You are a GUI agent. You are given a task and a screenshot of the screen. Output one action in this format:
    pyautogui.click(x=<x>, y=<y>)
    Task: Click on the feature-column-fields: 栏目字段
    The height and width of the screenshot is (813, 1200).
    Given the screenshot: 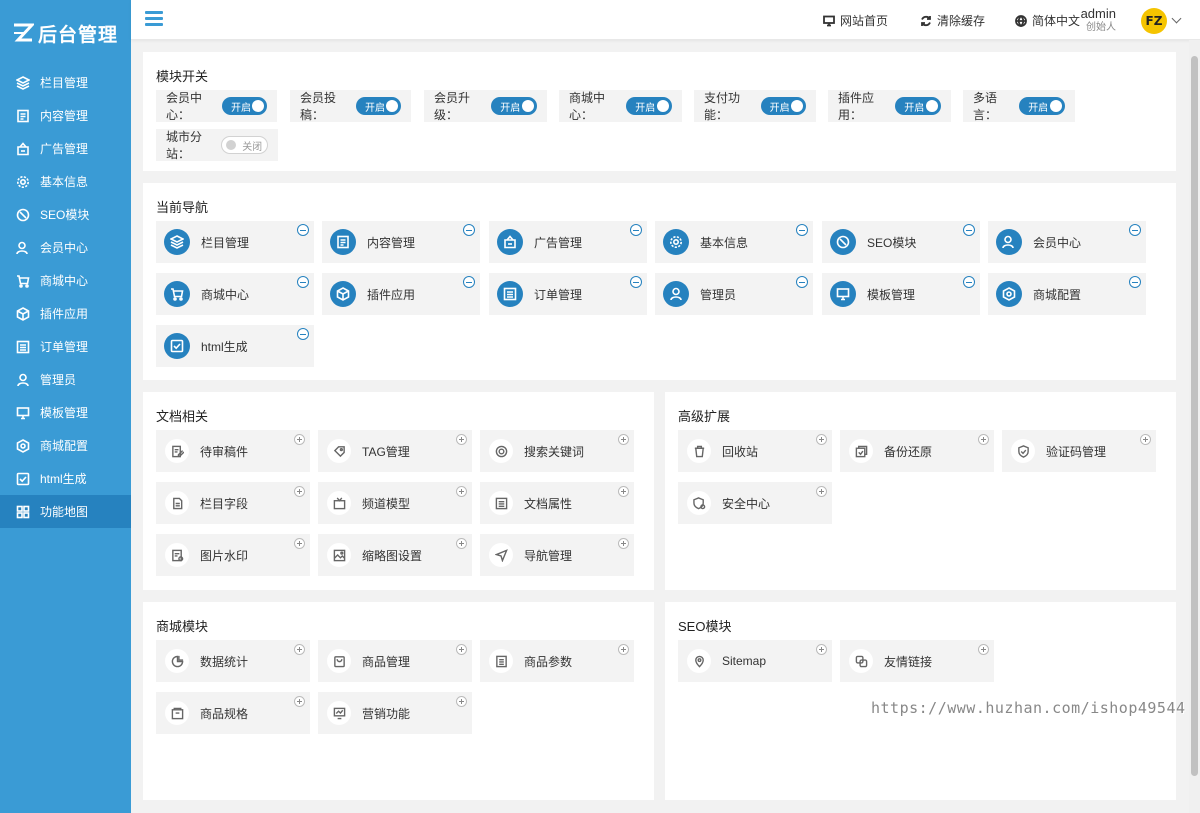 What is the action you would take?
    pyautogui.click(x=233, y=503)
    